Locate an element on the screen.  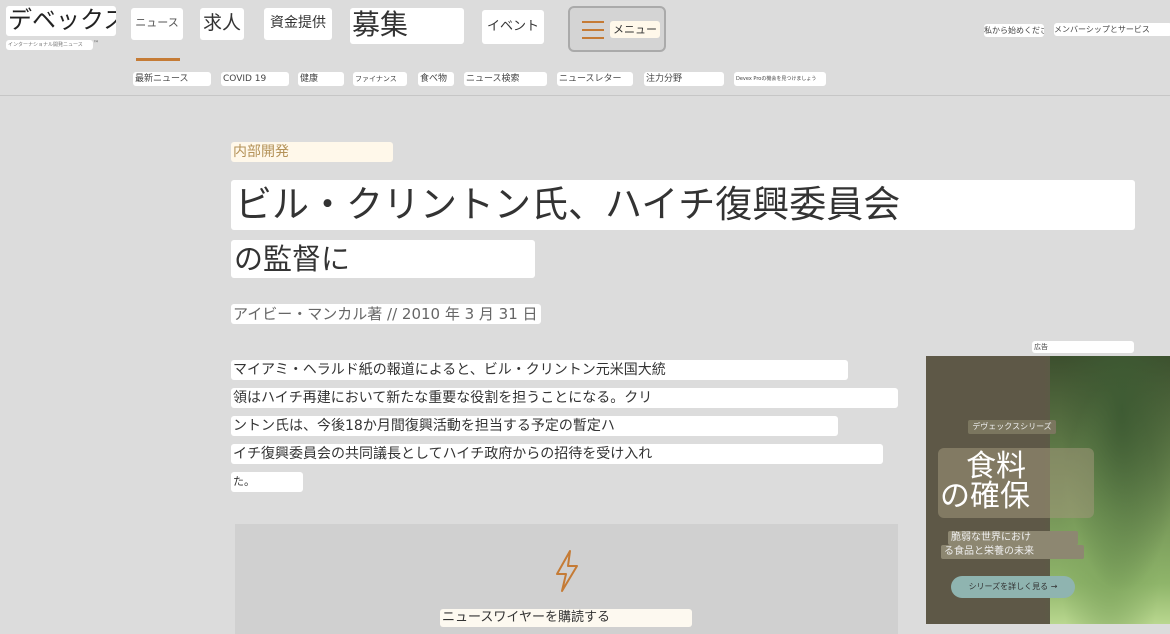
newswire-subscribe-link: ニュースワイヤーを購読する is located at coordinates (566, 618).